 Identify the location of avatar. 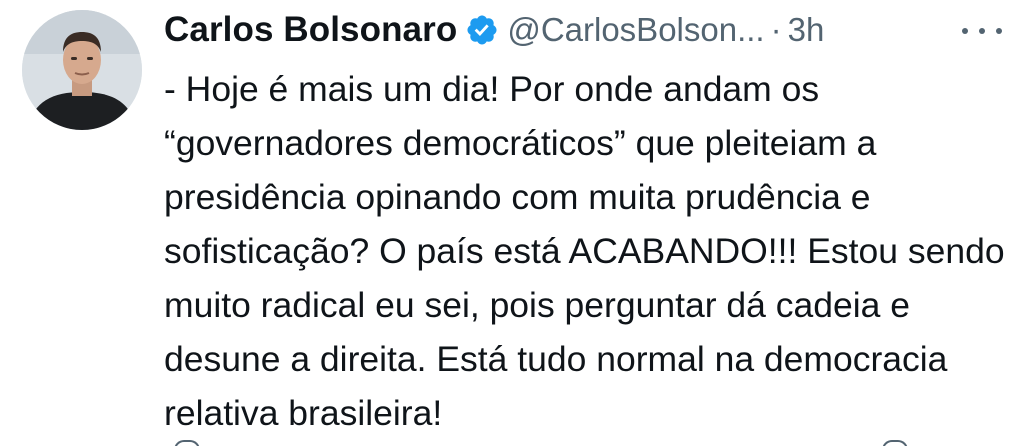
(82, 70).